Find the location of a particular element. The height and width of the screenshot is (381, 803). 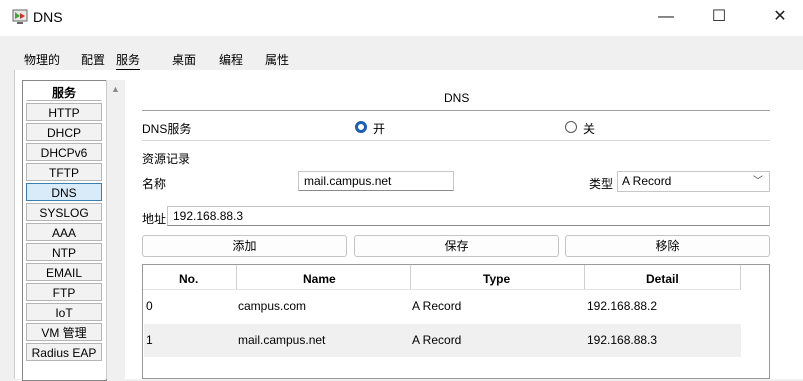

sidebar-item-ntp: NTP is located at coordinates (64, 252).